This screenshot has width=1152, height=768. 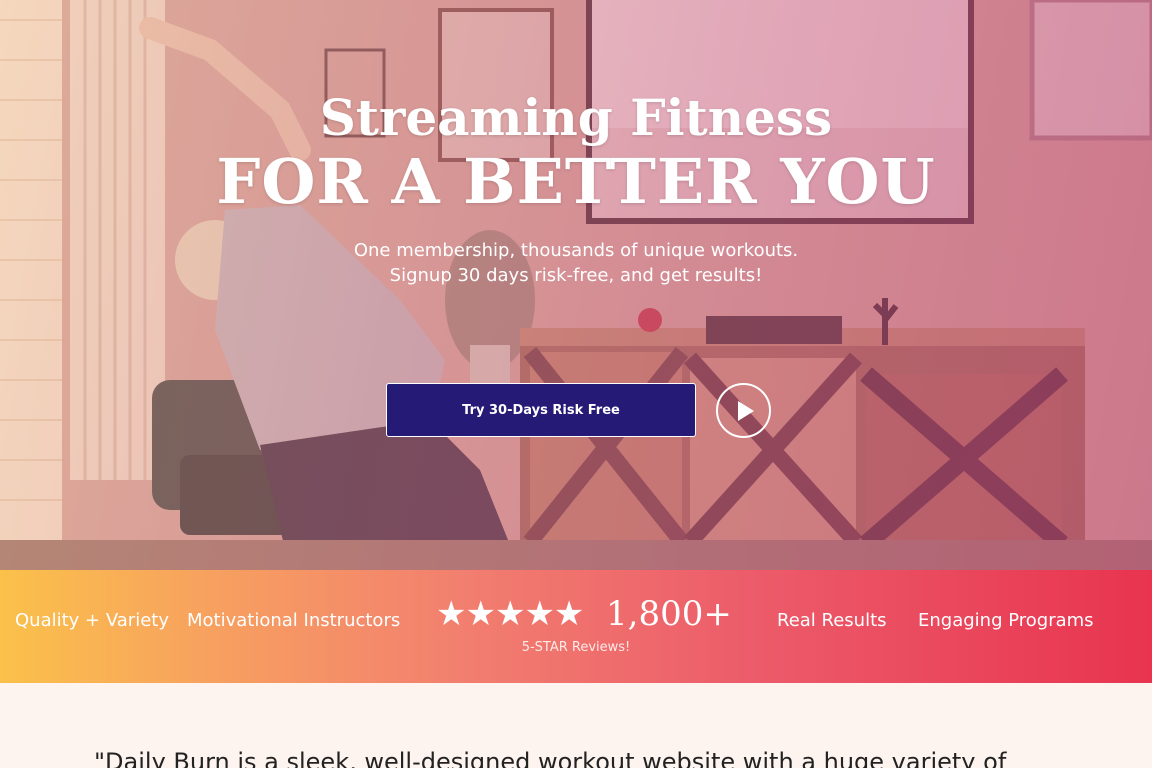 What do you see at coordinates (832, 620) in the screenshot?
I see `feature-real-results: Real Results` at bounding box center [832, 620].